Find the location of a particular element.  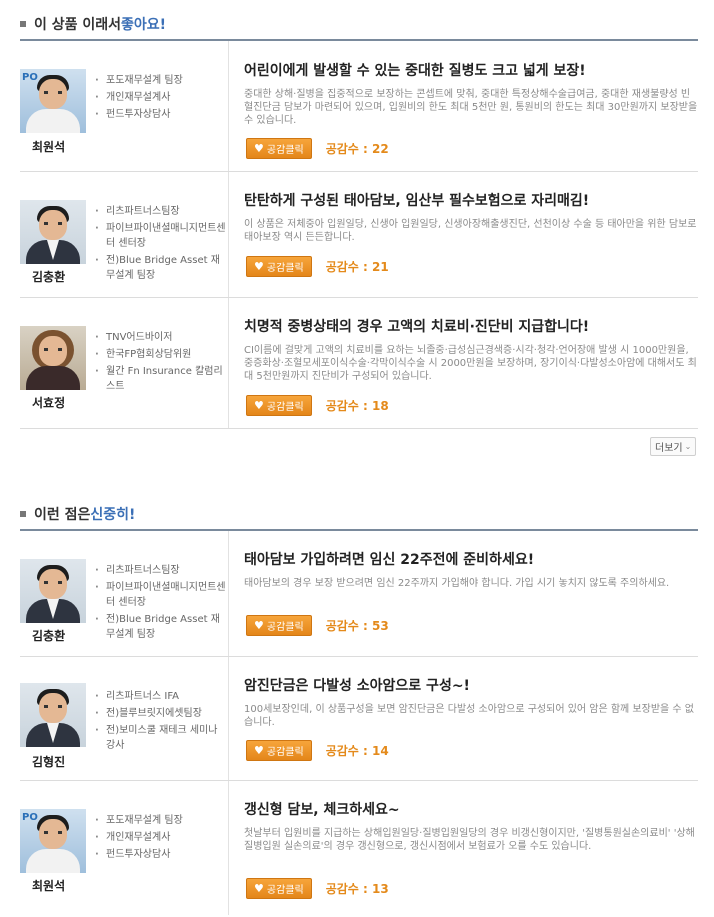

like-bar: ♥ 공감클릭 공감수 : 18 is located at coordinates (317, 405).